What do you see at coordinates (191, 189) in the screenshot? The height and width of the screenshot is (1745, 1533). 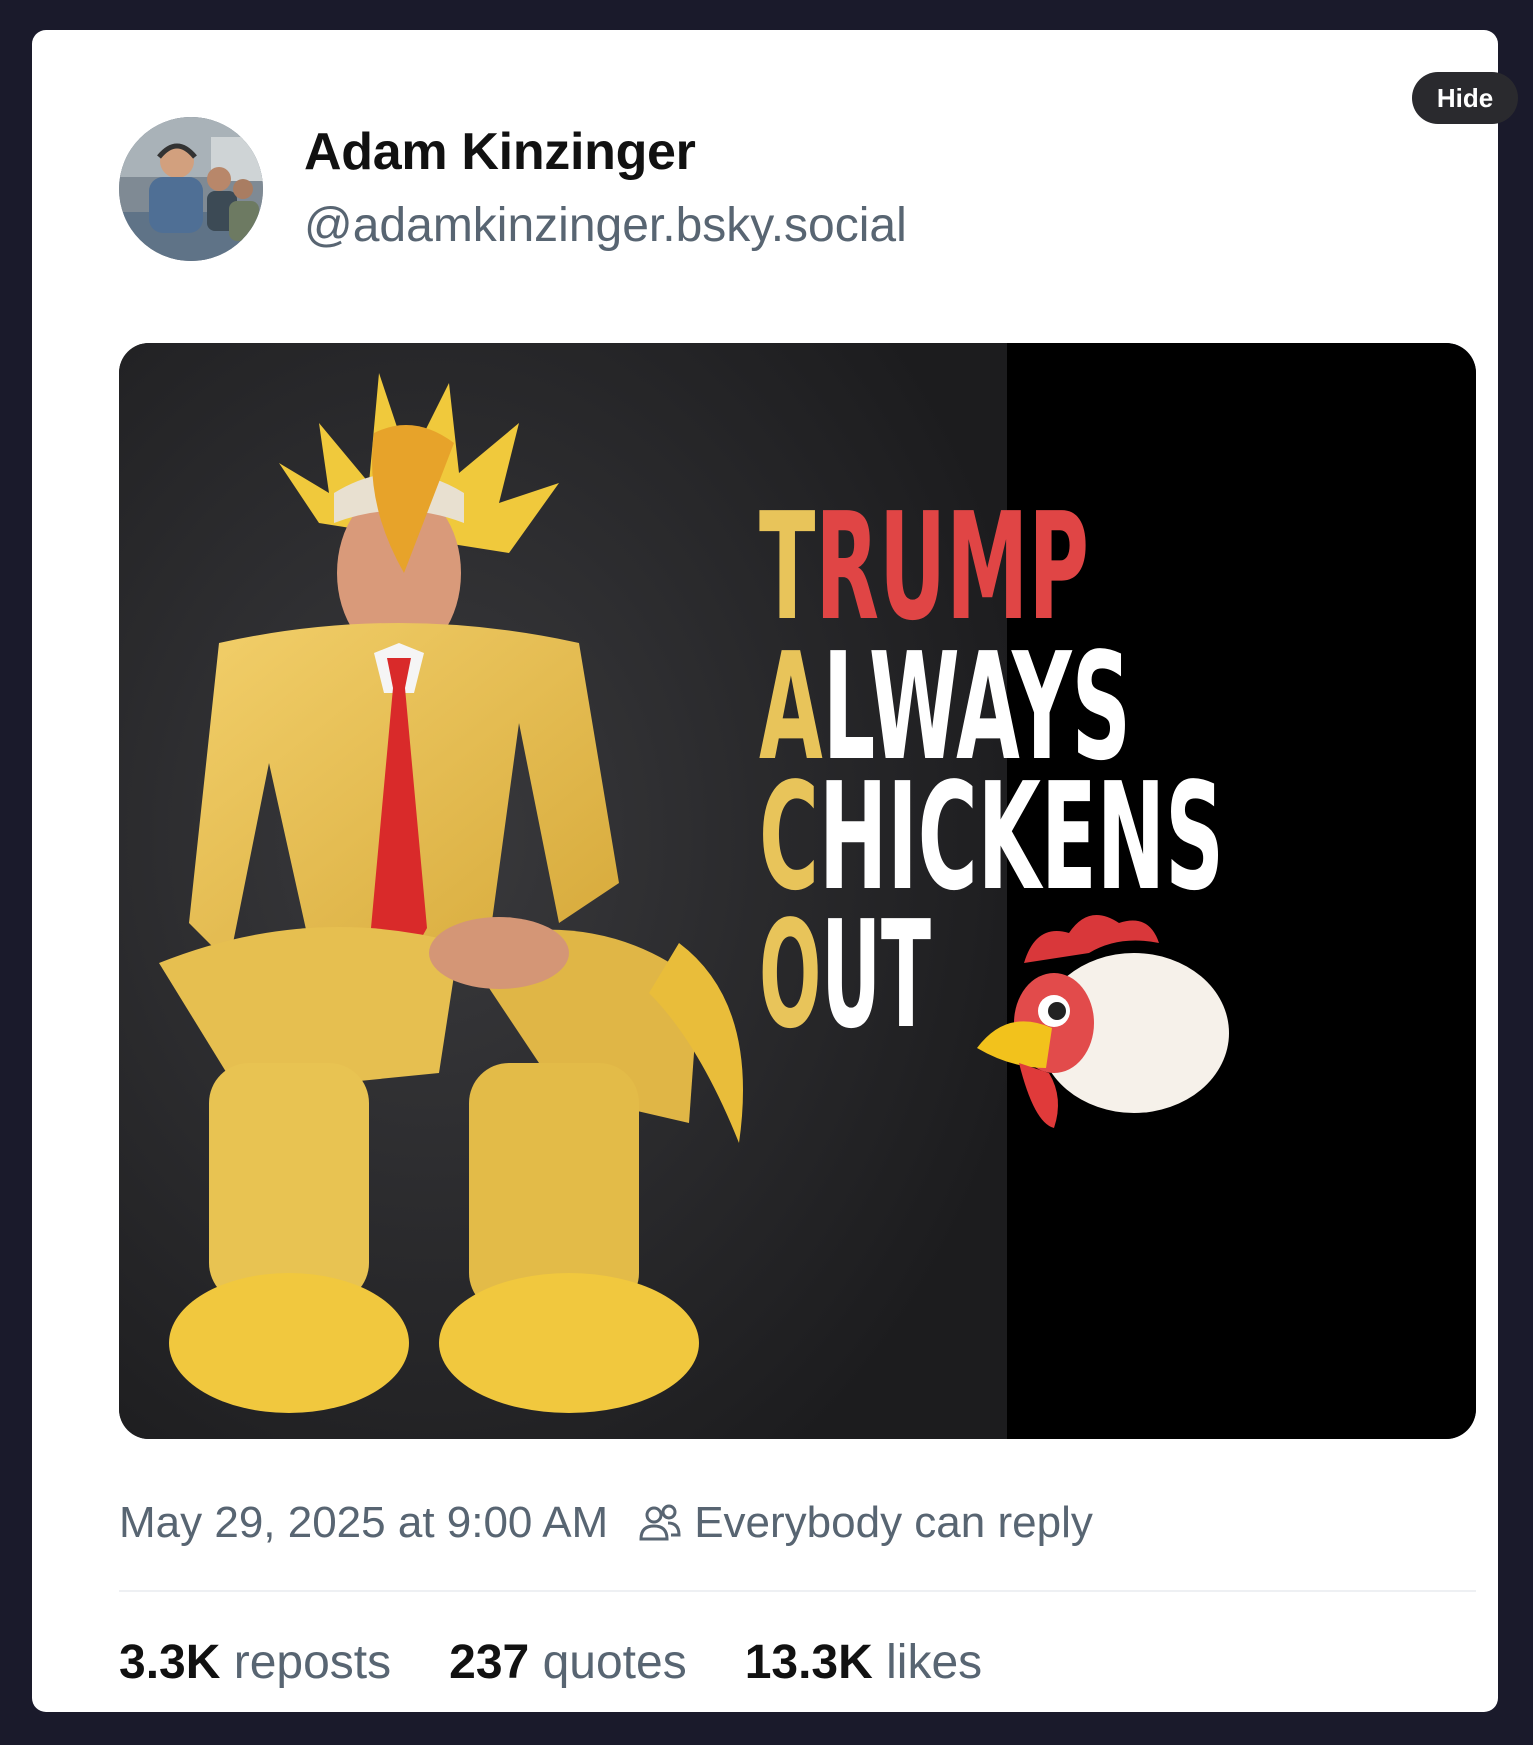 I see `avatar` at bounding box center [191, 189].